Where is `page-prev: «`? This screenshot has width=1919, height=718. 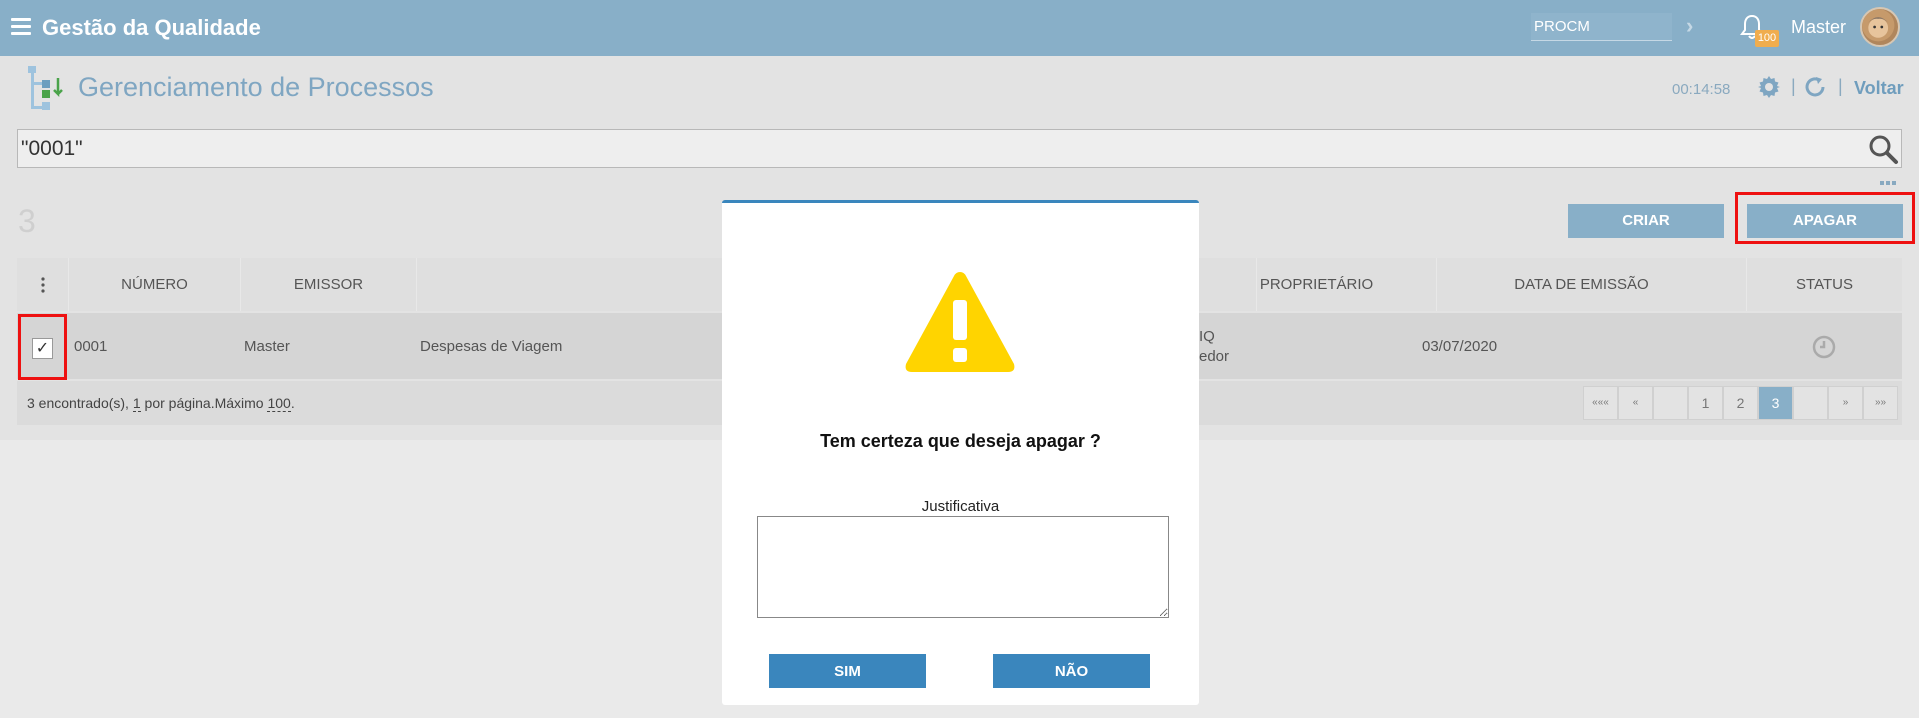 page-prev: « is located at coordinates (1635, 403).